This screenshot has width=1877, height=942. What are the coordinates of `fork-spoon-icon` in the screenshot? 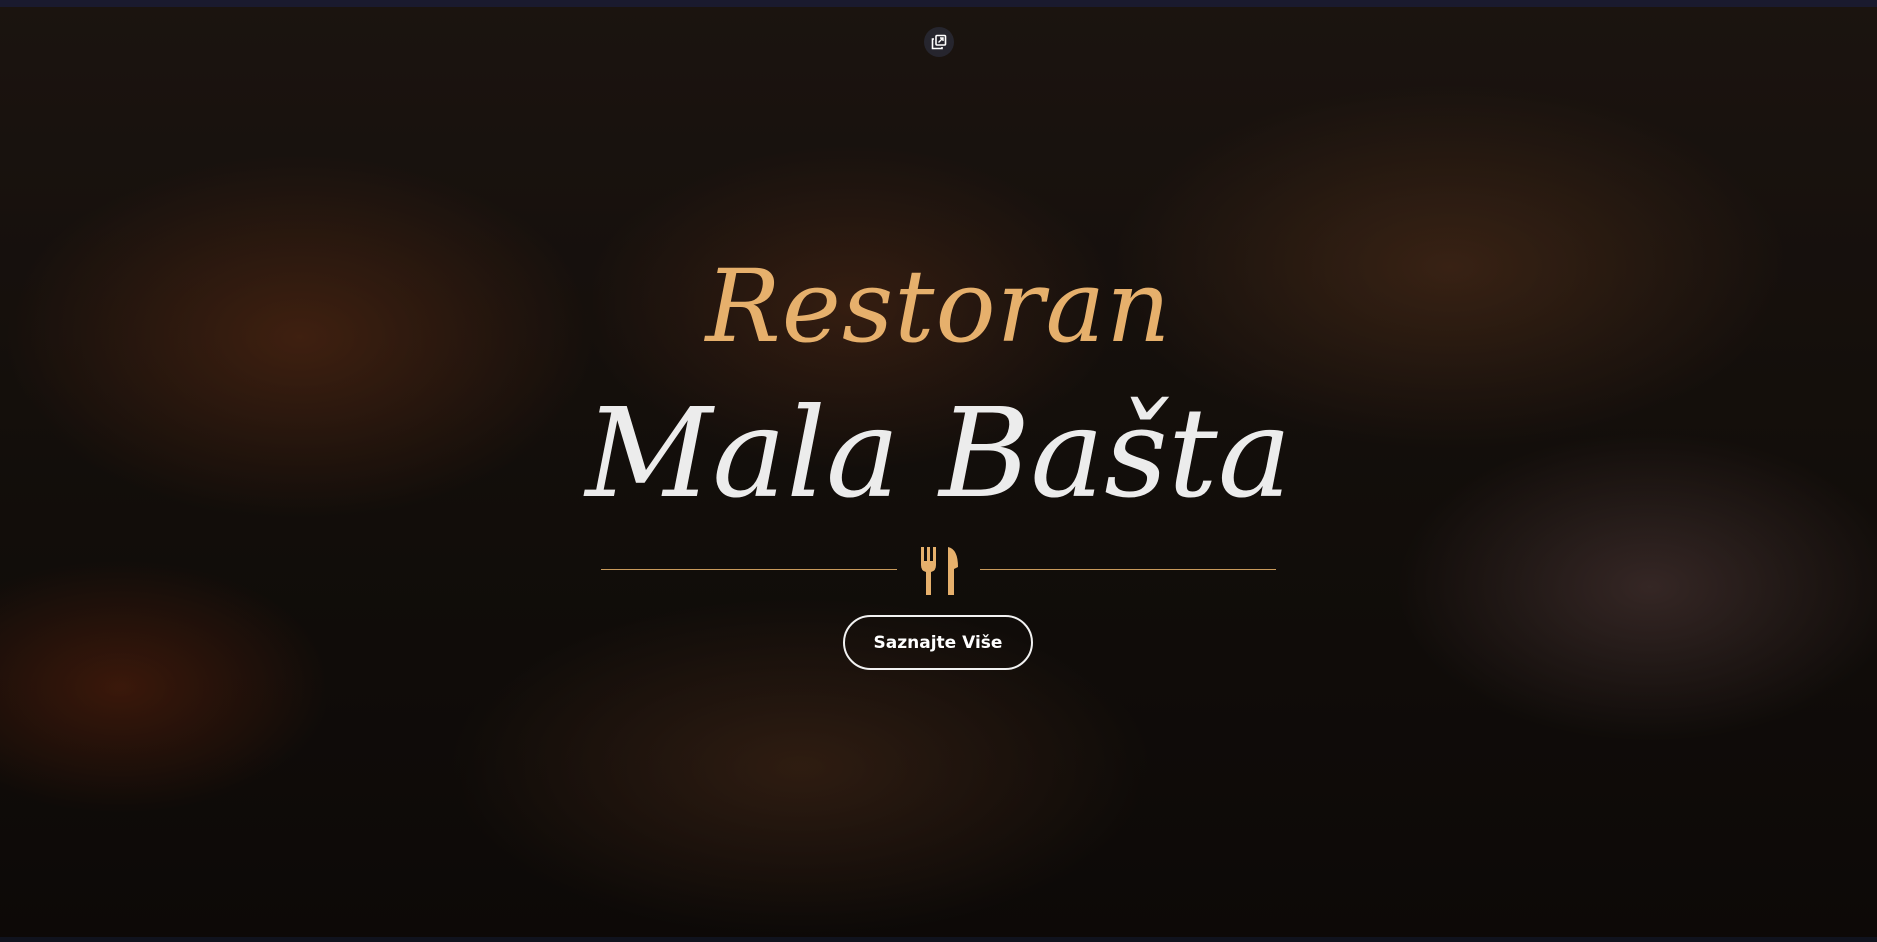 It's located at (940, 571).